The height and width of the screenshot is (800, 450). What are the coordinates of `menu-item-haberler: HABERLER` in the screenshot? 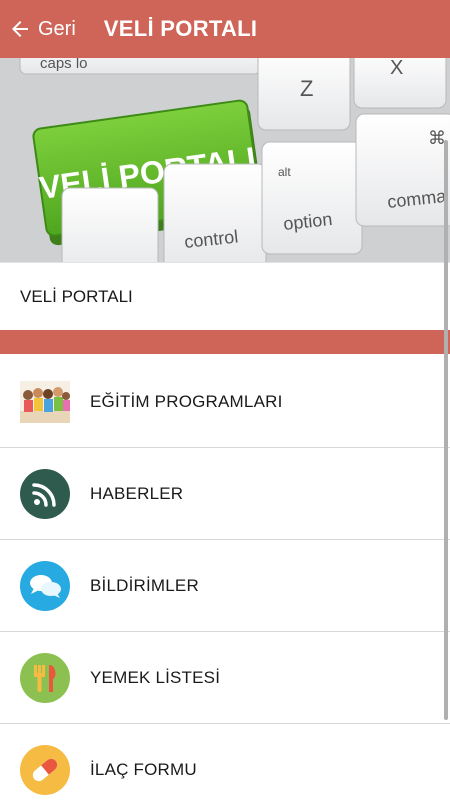 It's located at (225, 494).